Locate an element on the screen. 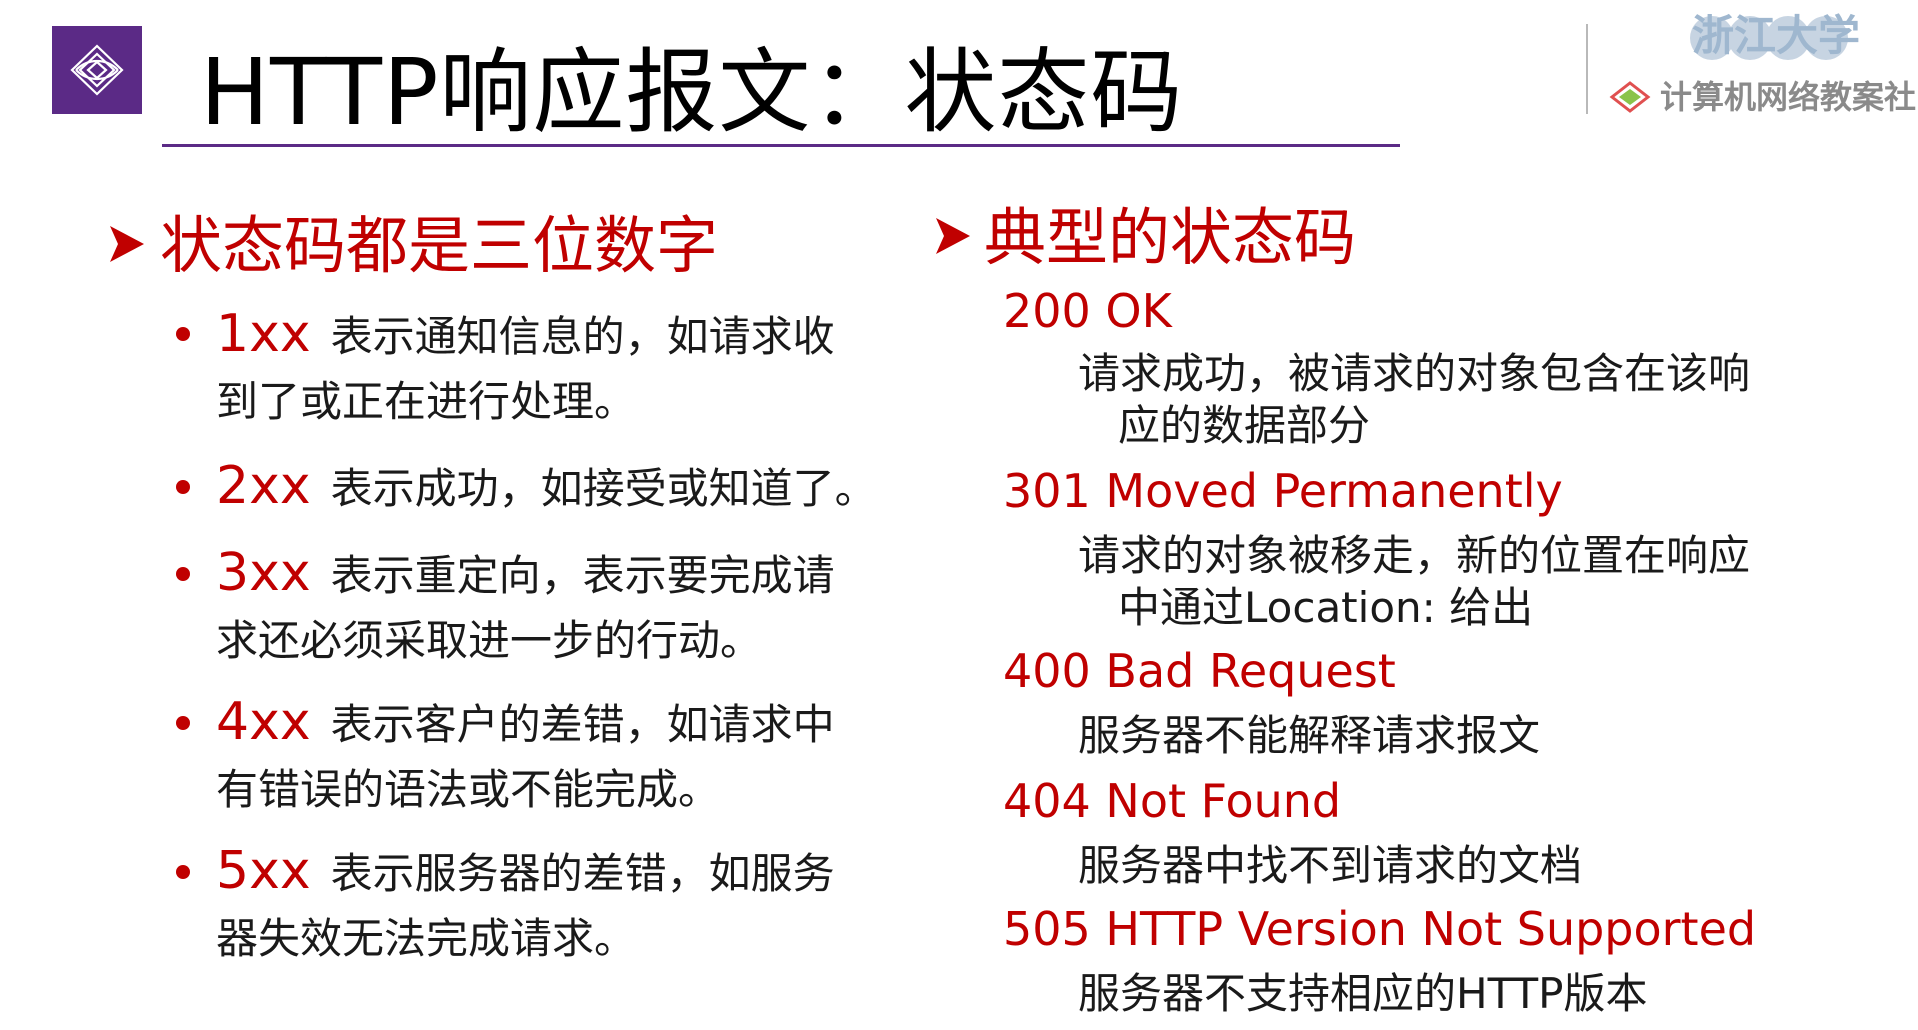 The width and height of the screenshot is (1918, 1030). status-code-label: 505 HTTP Version Not Supported is located at coordinates (1380, 929).